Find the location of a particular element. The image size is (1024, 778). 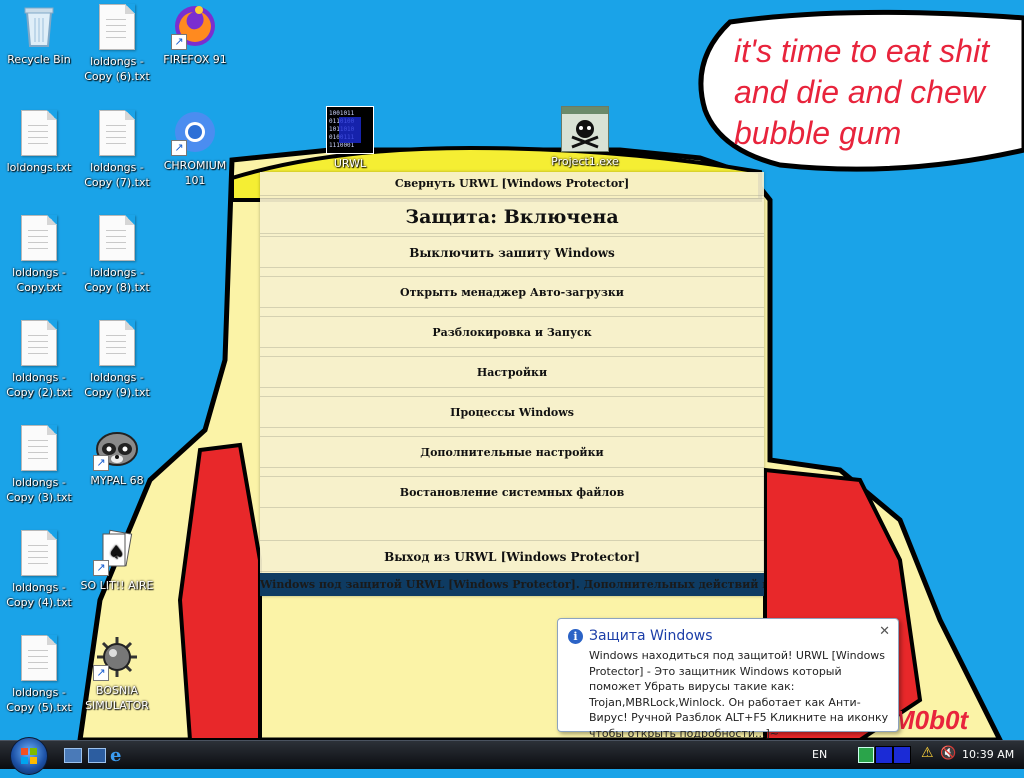

desktop-file-loldongs-copy: loldongs - Copy.txt is located at coordinates (39, 254).